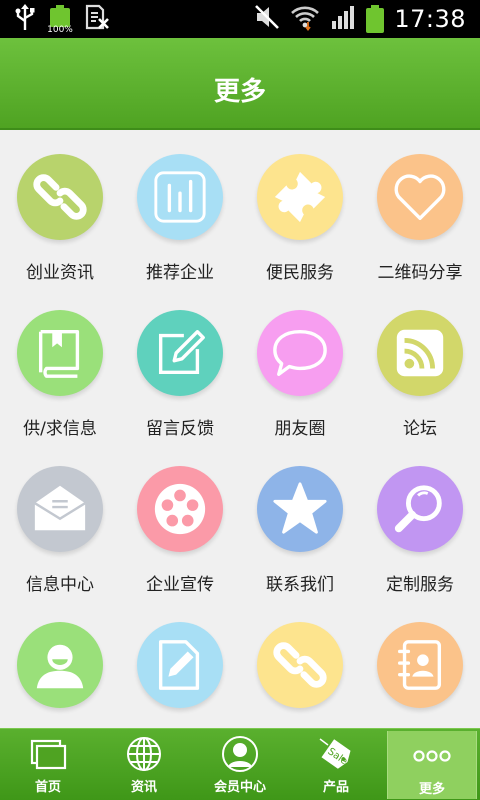 This screenshot has height=800, width=480. What do you see at coordinates (420, 585) in the screenshot?
I see `grid-item-label: 定制服务` at bounding box center [420, 585].